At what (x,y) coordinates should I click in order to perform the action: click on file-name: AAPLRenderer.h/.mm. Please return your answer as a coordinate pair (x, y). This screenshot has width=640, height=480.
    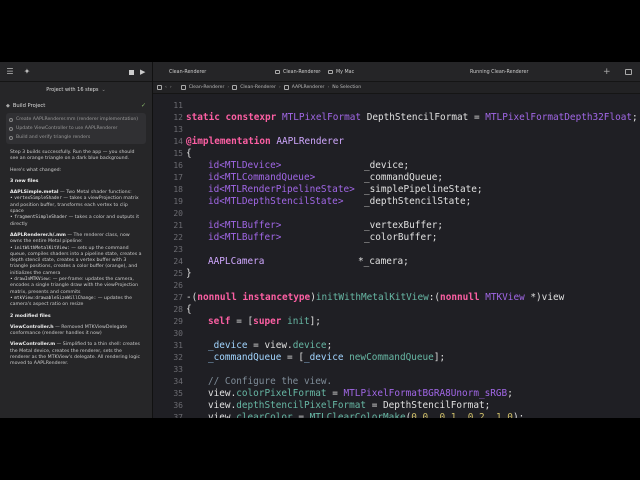
    Looking at the image, I should click on (38, 235).